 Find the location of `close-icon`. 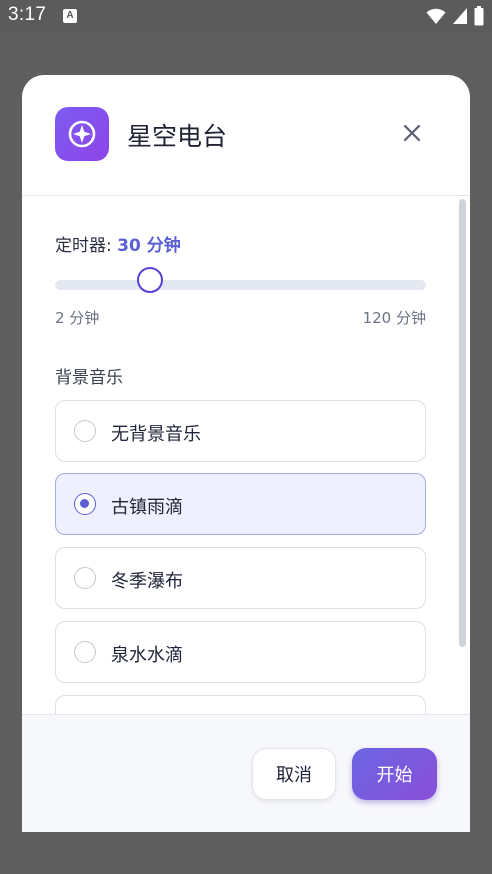

close-icon is located at coordinates (412, 133).